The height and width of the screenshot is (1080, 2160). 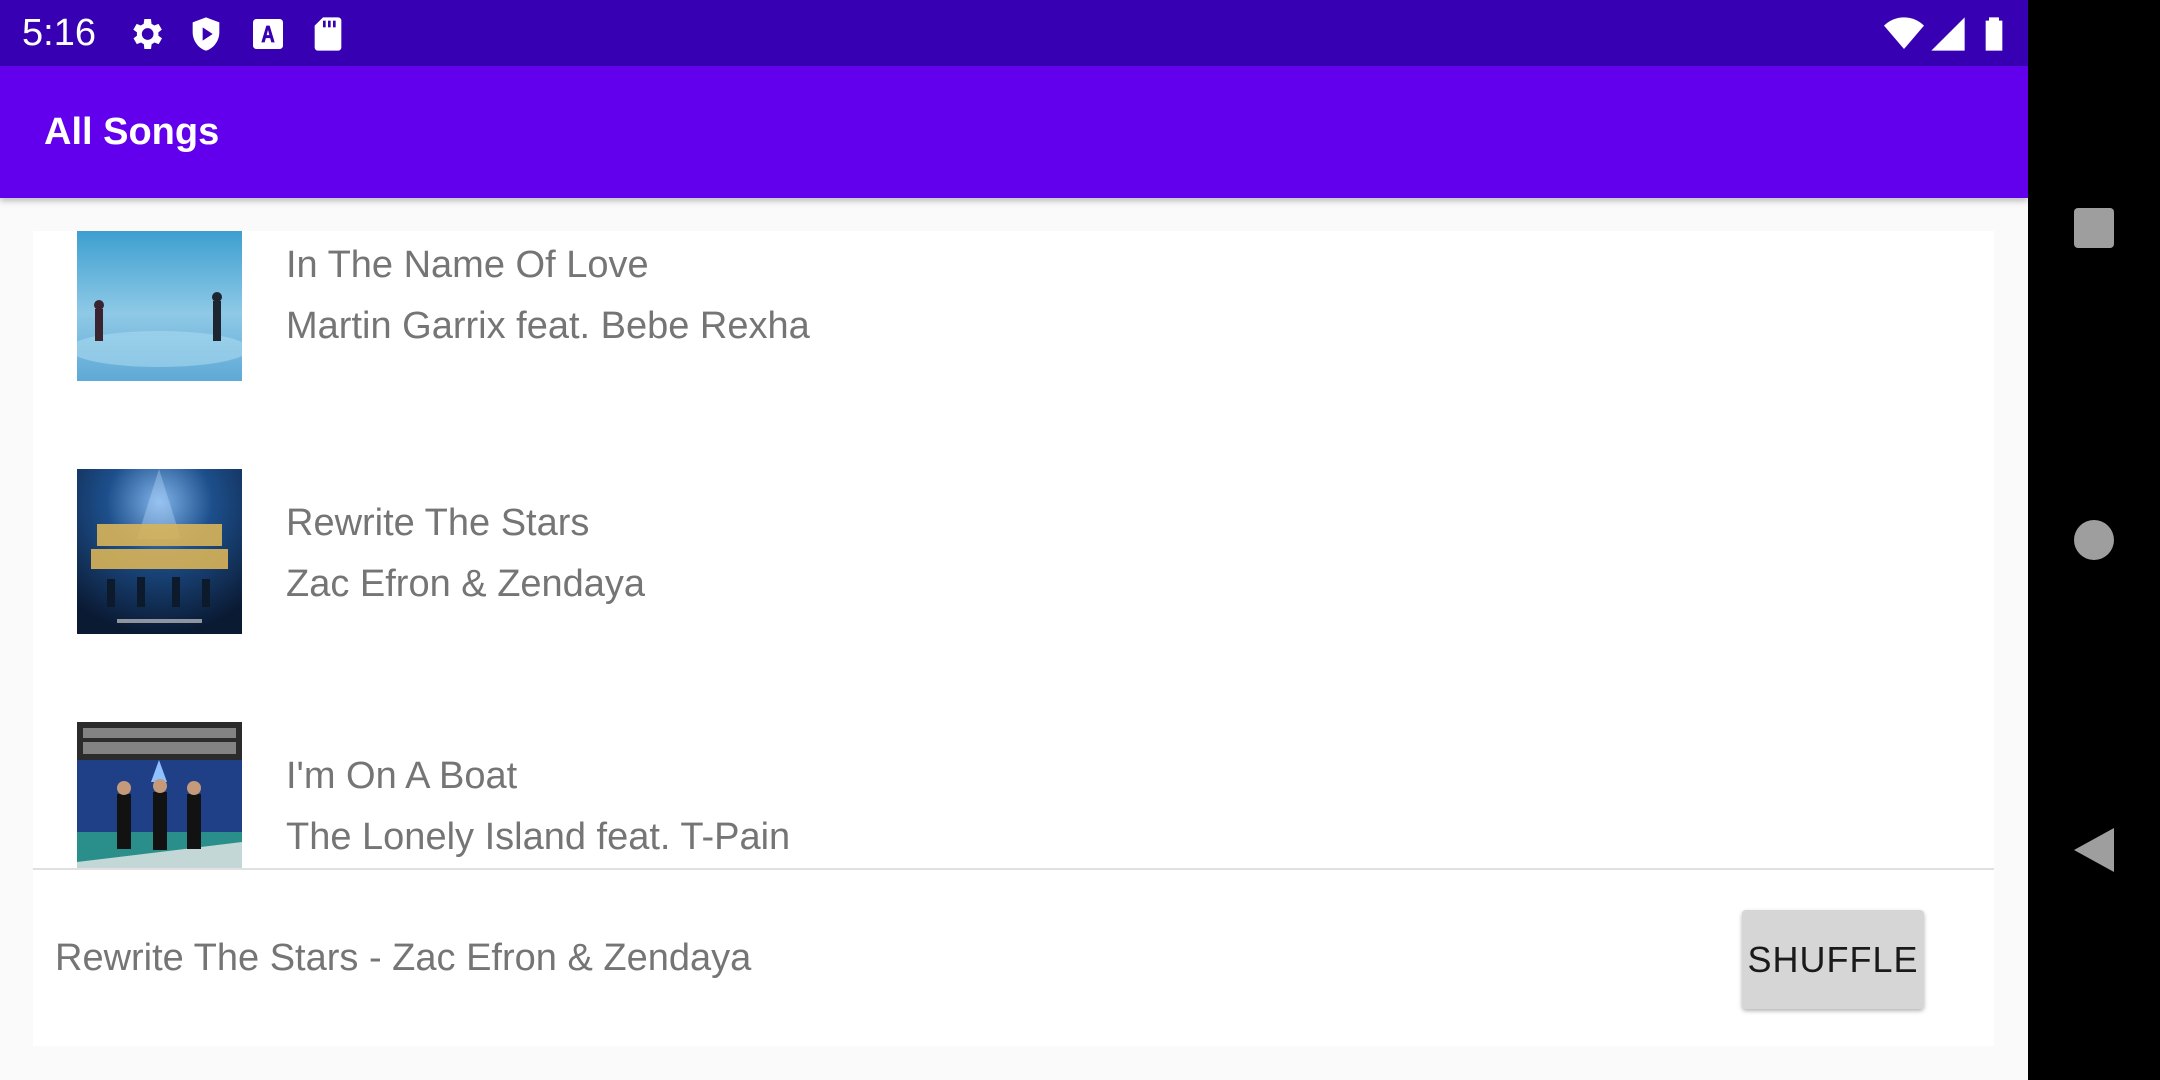 I want to click on home-circle-icon, so click(x=2094, y=540).